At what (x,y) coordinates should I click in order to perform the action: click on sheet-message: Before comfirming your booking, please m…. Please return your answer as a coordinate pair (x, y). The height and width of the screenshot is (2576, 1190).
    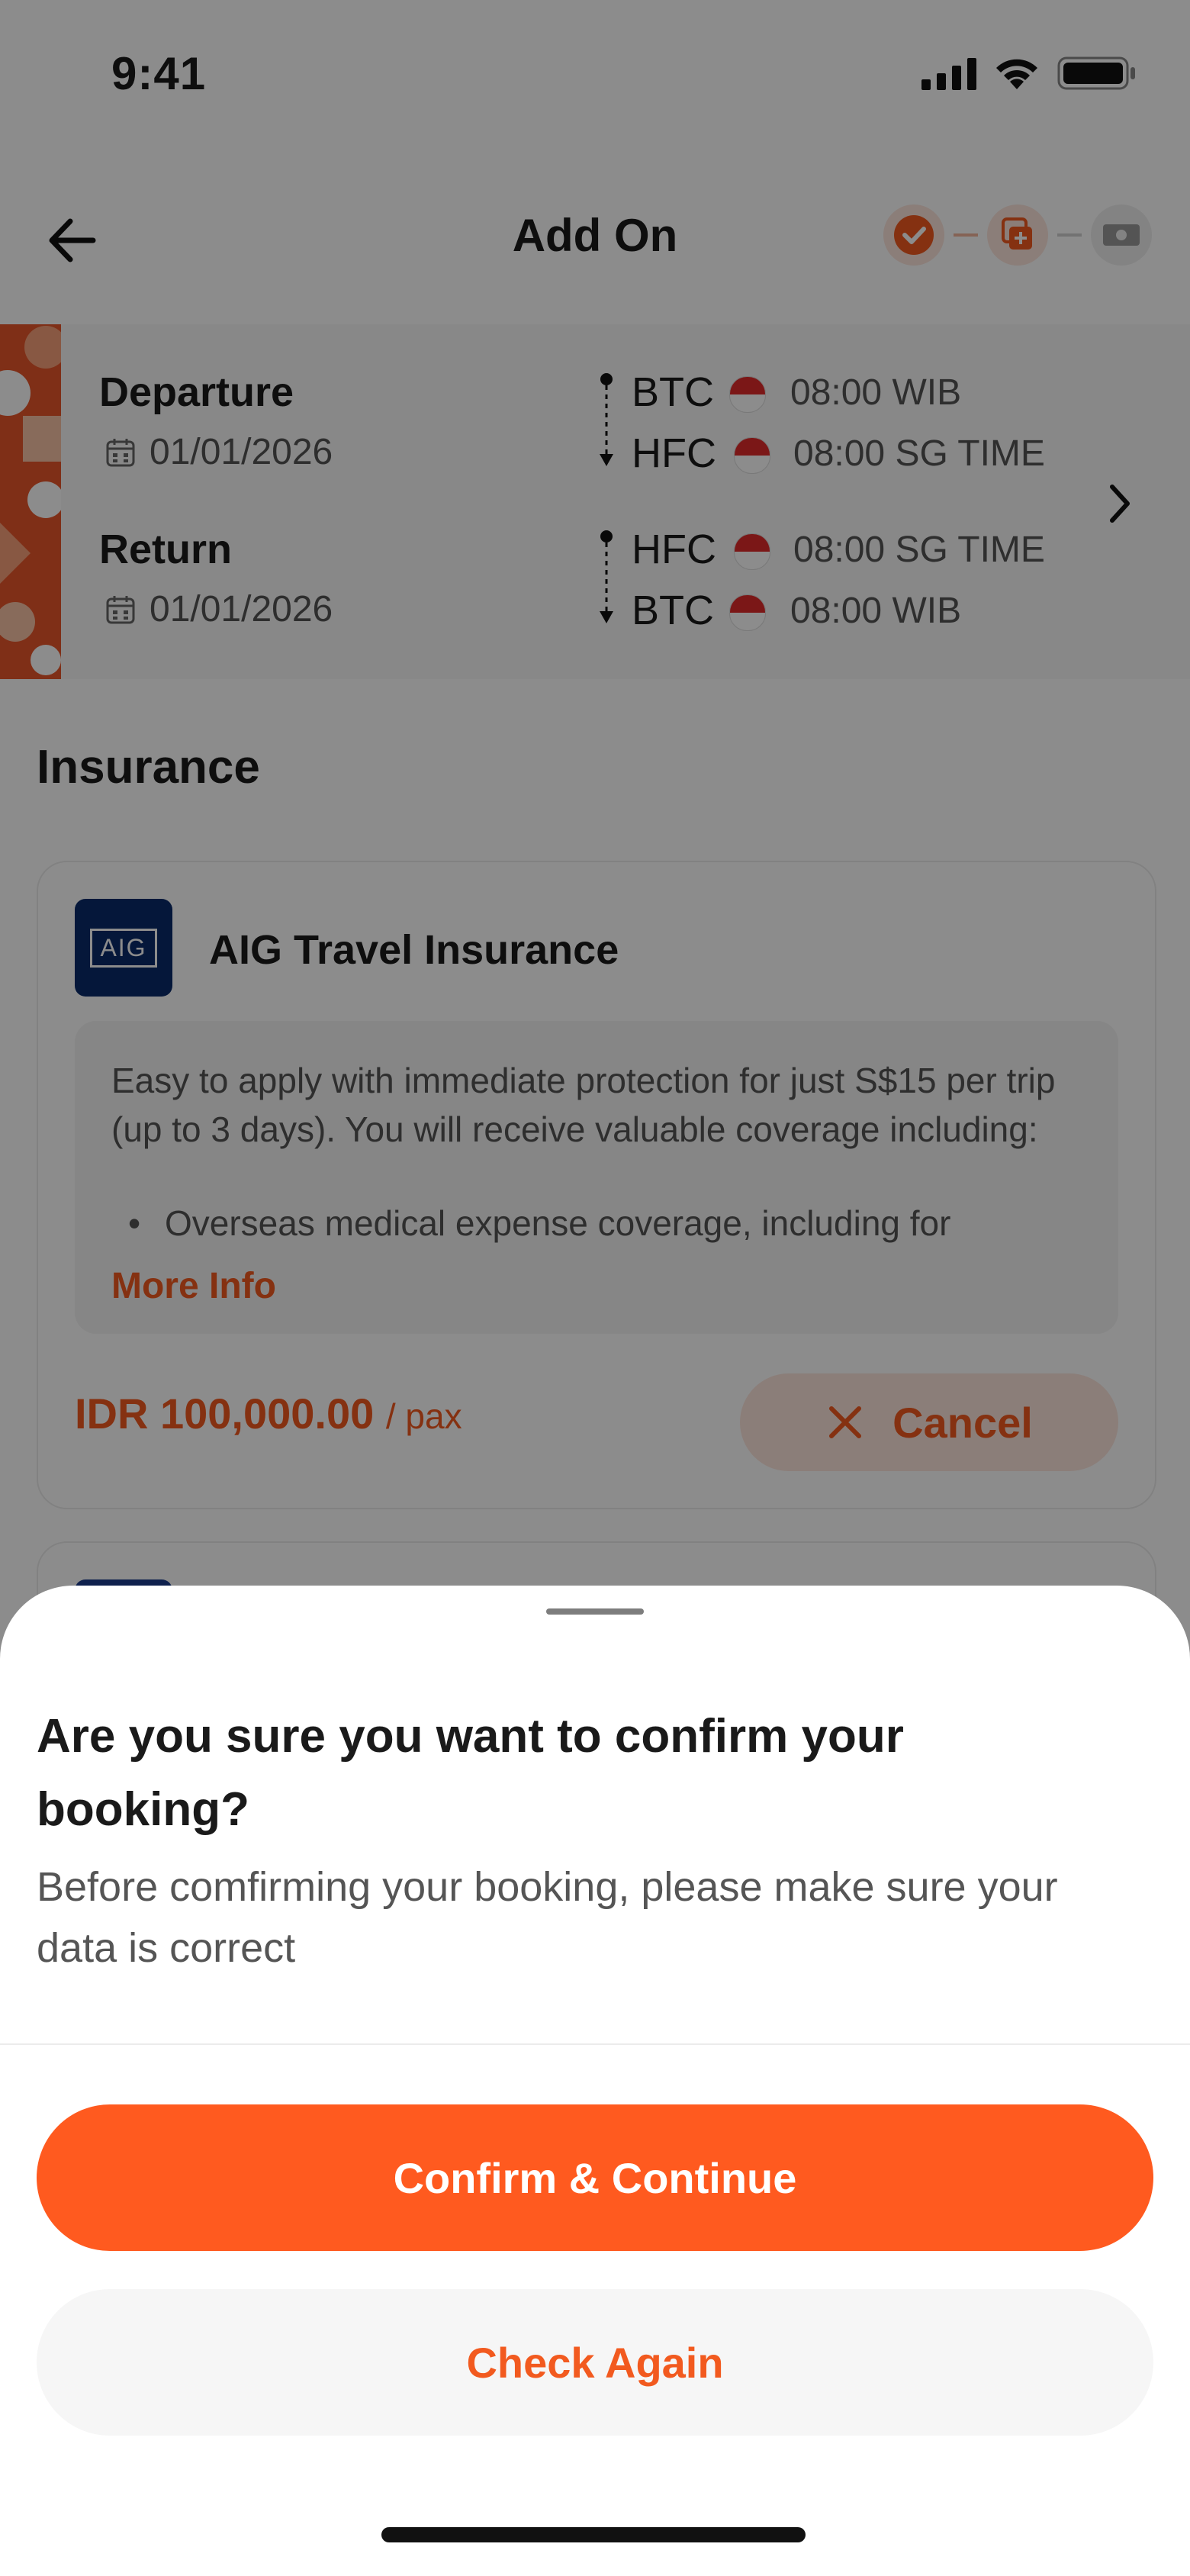
    Looking at the image, I should click on (547, 1917).